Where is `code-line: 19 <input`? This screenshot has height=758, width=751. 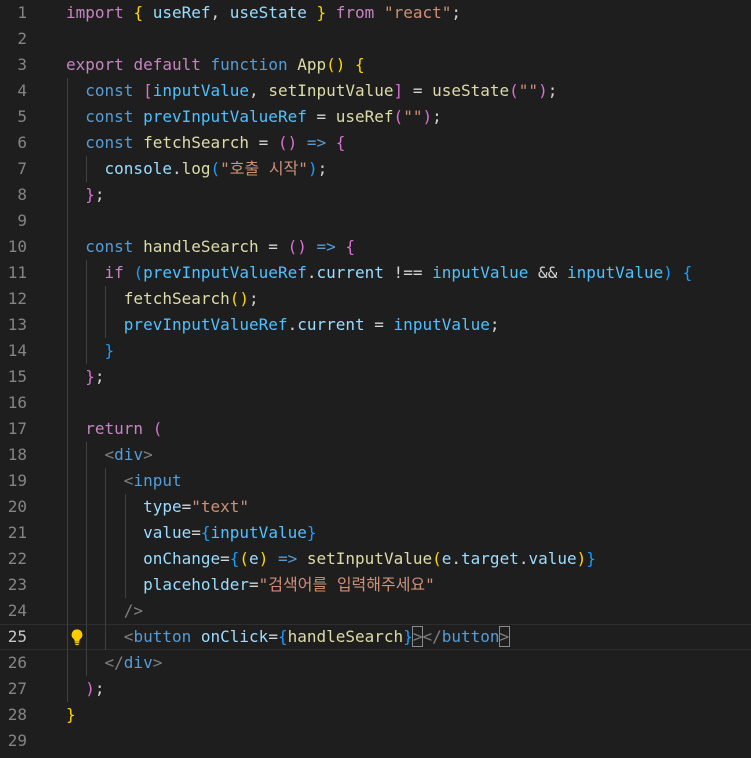
code-line: 19 <input is located at coordinates (375, 481).